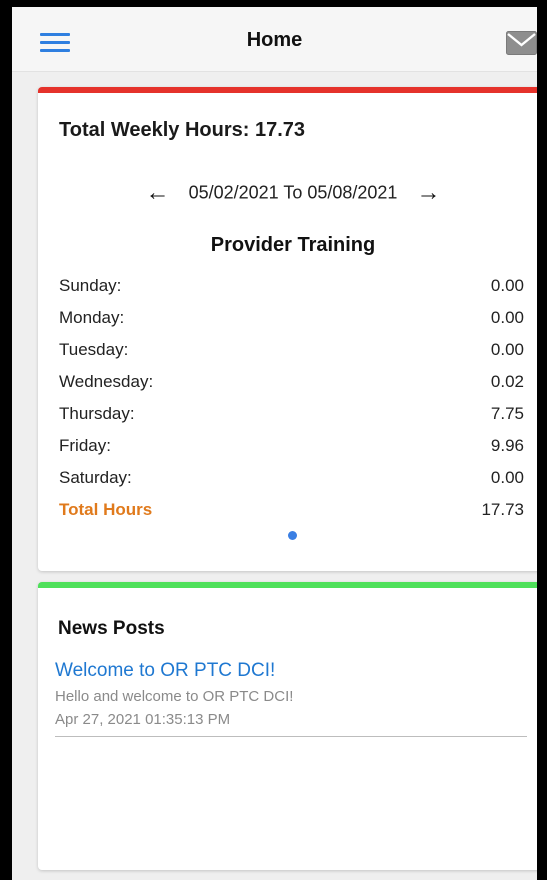  Describe the element at coordinates (95, 477) in the screenshot. I see `day-label: Saturday:` at that location.